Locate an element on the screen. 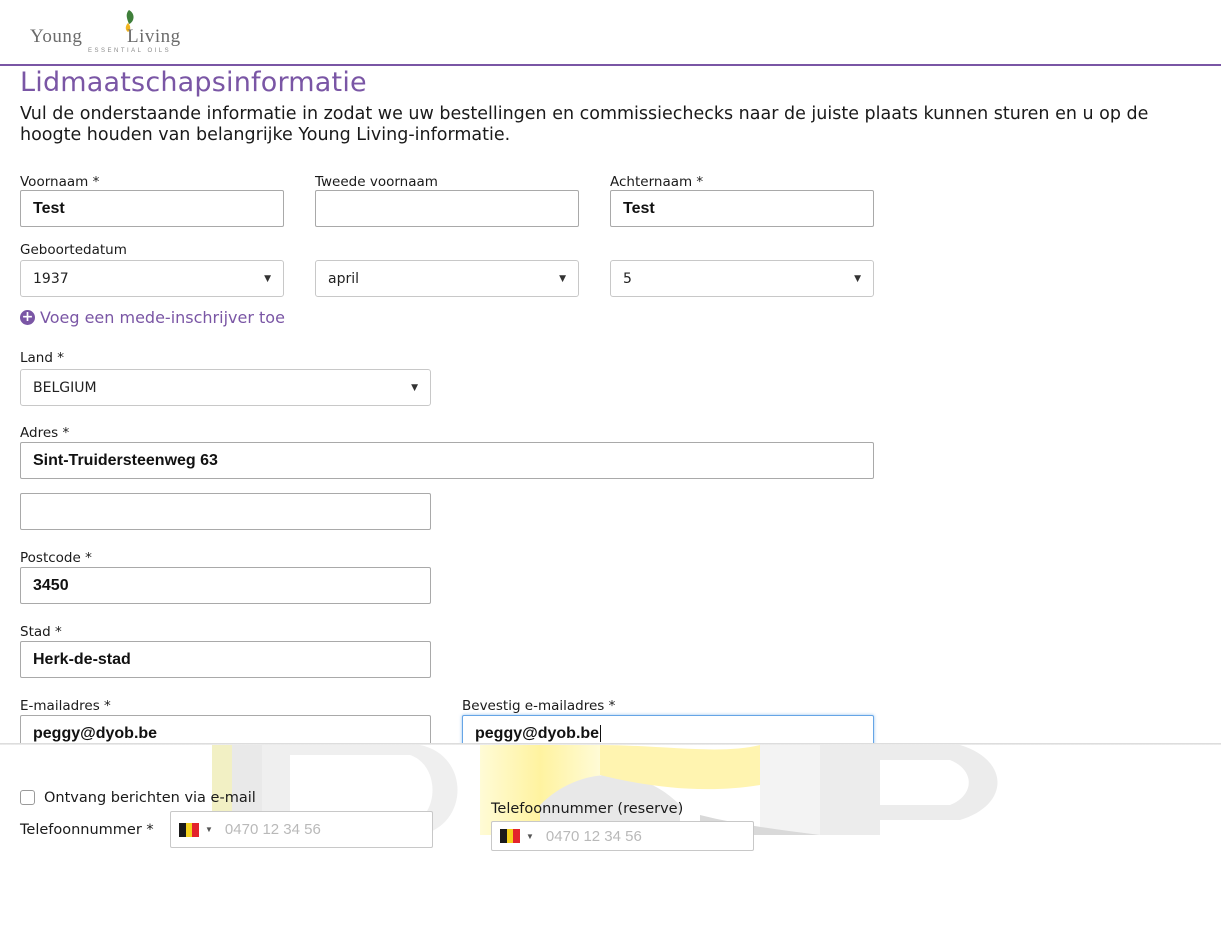 This screenshot has height=950, width=1221. middle-name-input is located at coordinates (447, 208).